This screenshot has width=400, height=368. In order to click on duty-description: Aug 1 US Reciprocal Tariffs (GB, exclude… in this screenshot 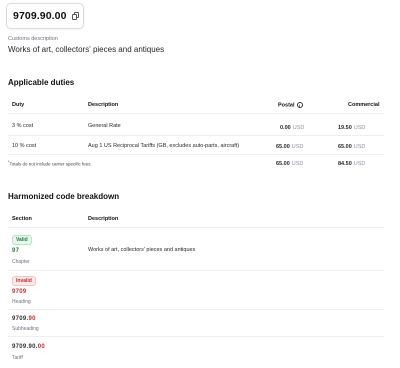, I will do `click(164, 146)`.